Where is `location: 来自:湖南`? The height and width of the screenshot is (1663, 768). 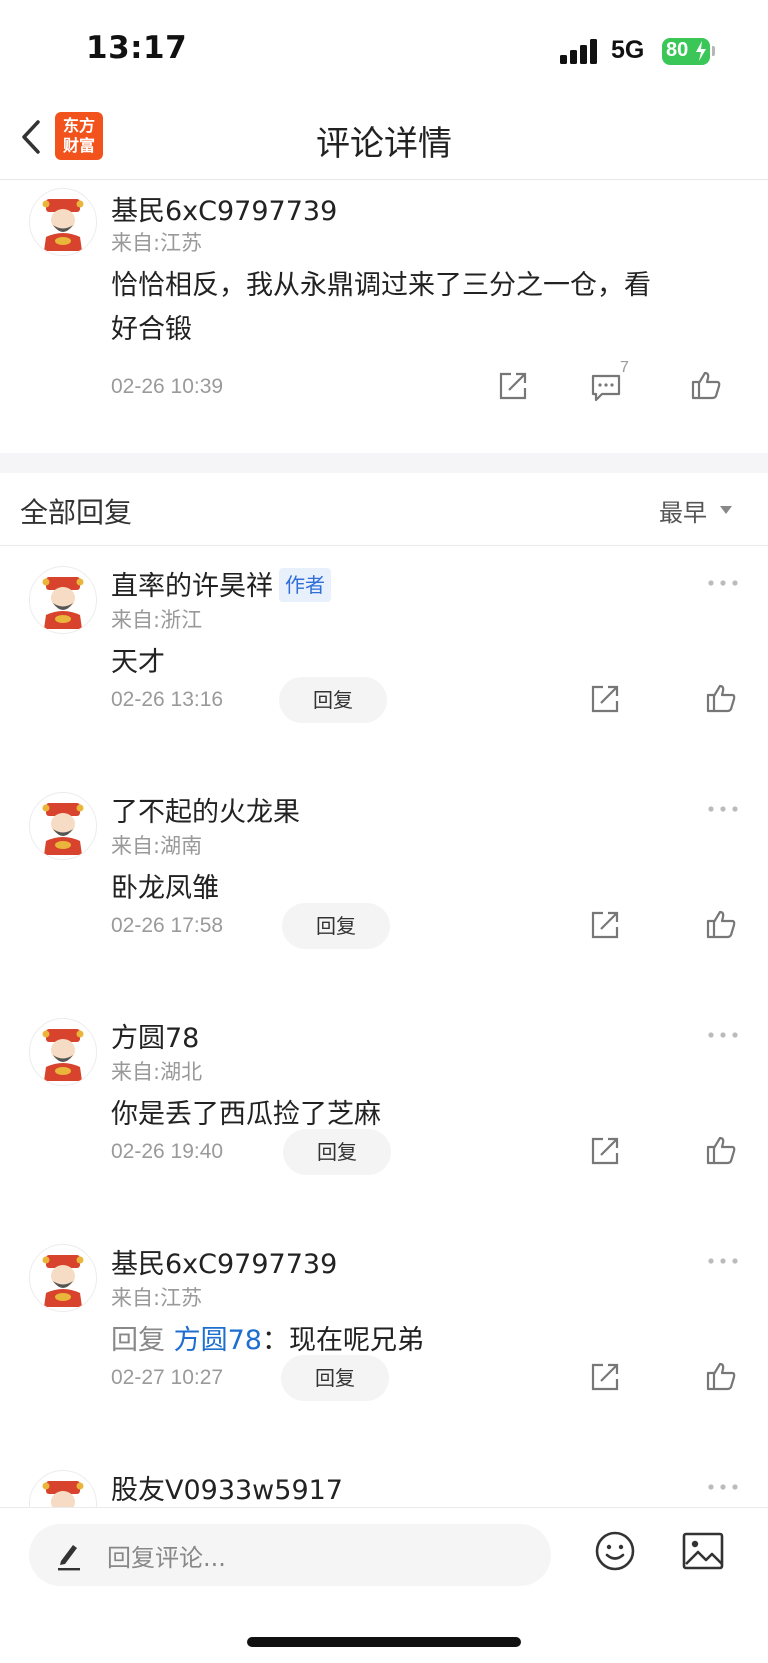
location: 来自:湖南 is located at coordinates (157, 846).